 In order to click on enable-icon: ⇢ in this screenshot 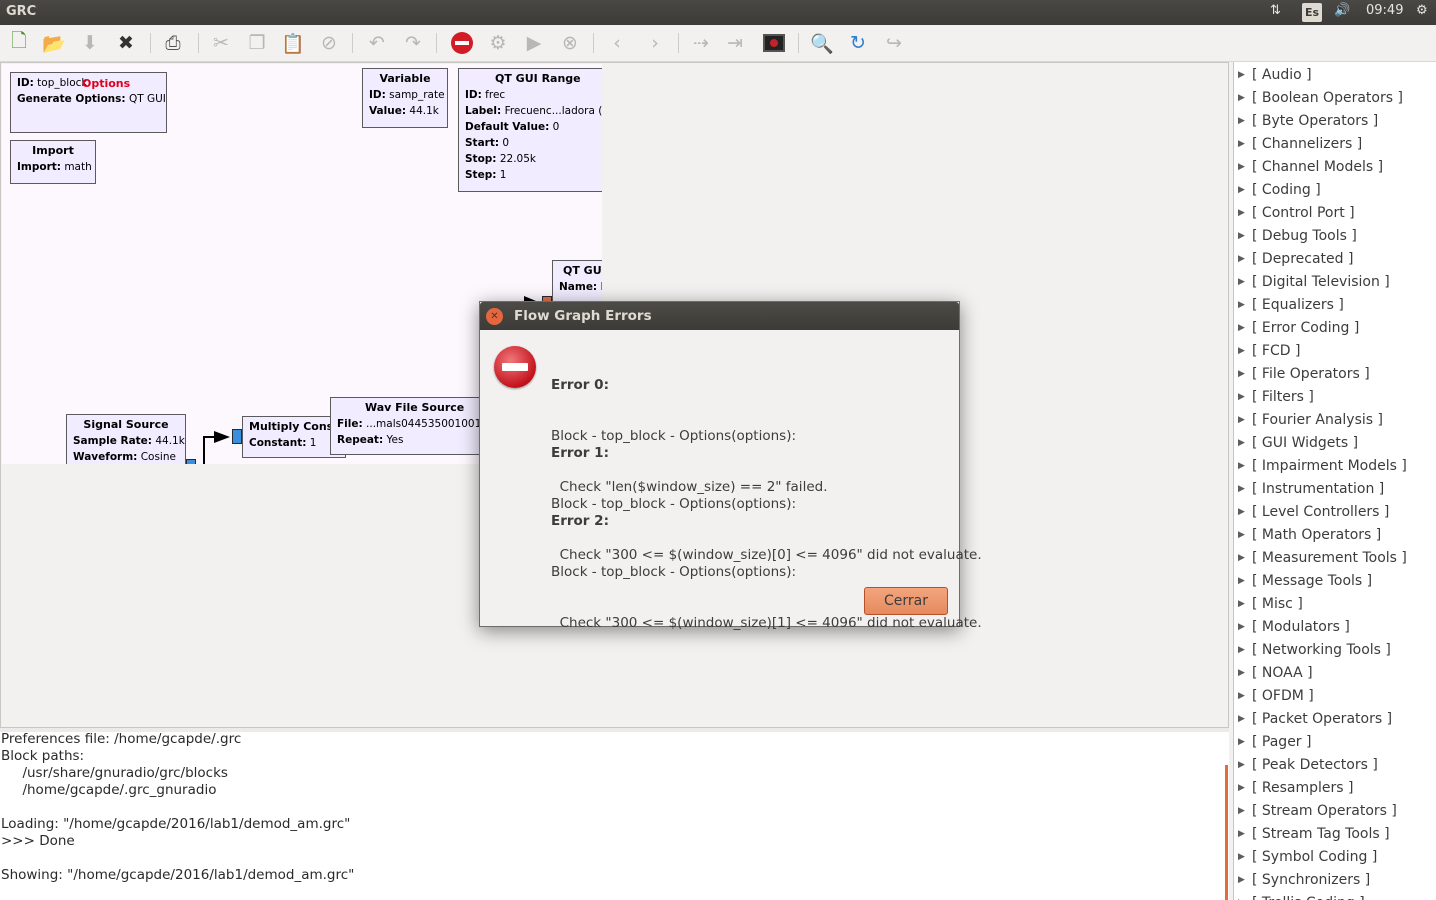, I will do `click(701, 43)`.